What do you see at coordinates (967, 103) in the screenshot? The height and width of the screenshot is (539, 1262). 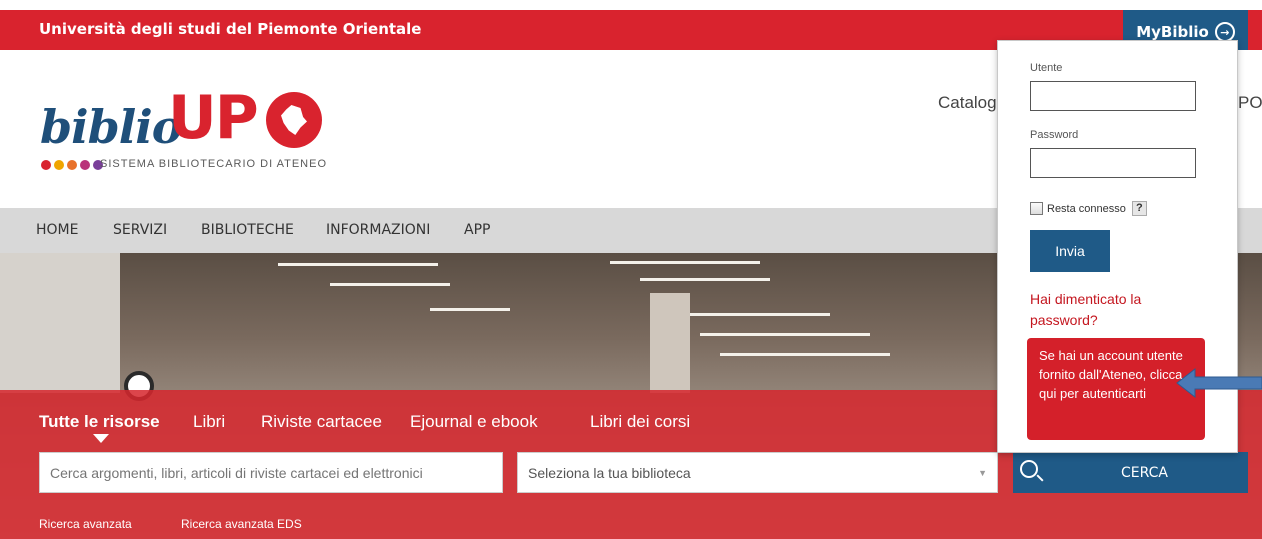 I see `catalog-link: Catalog` at bounding box center [967, 103].